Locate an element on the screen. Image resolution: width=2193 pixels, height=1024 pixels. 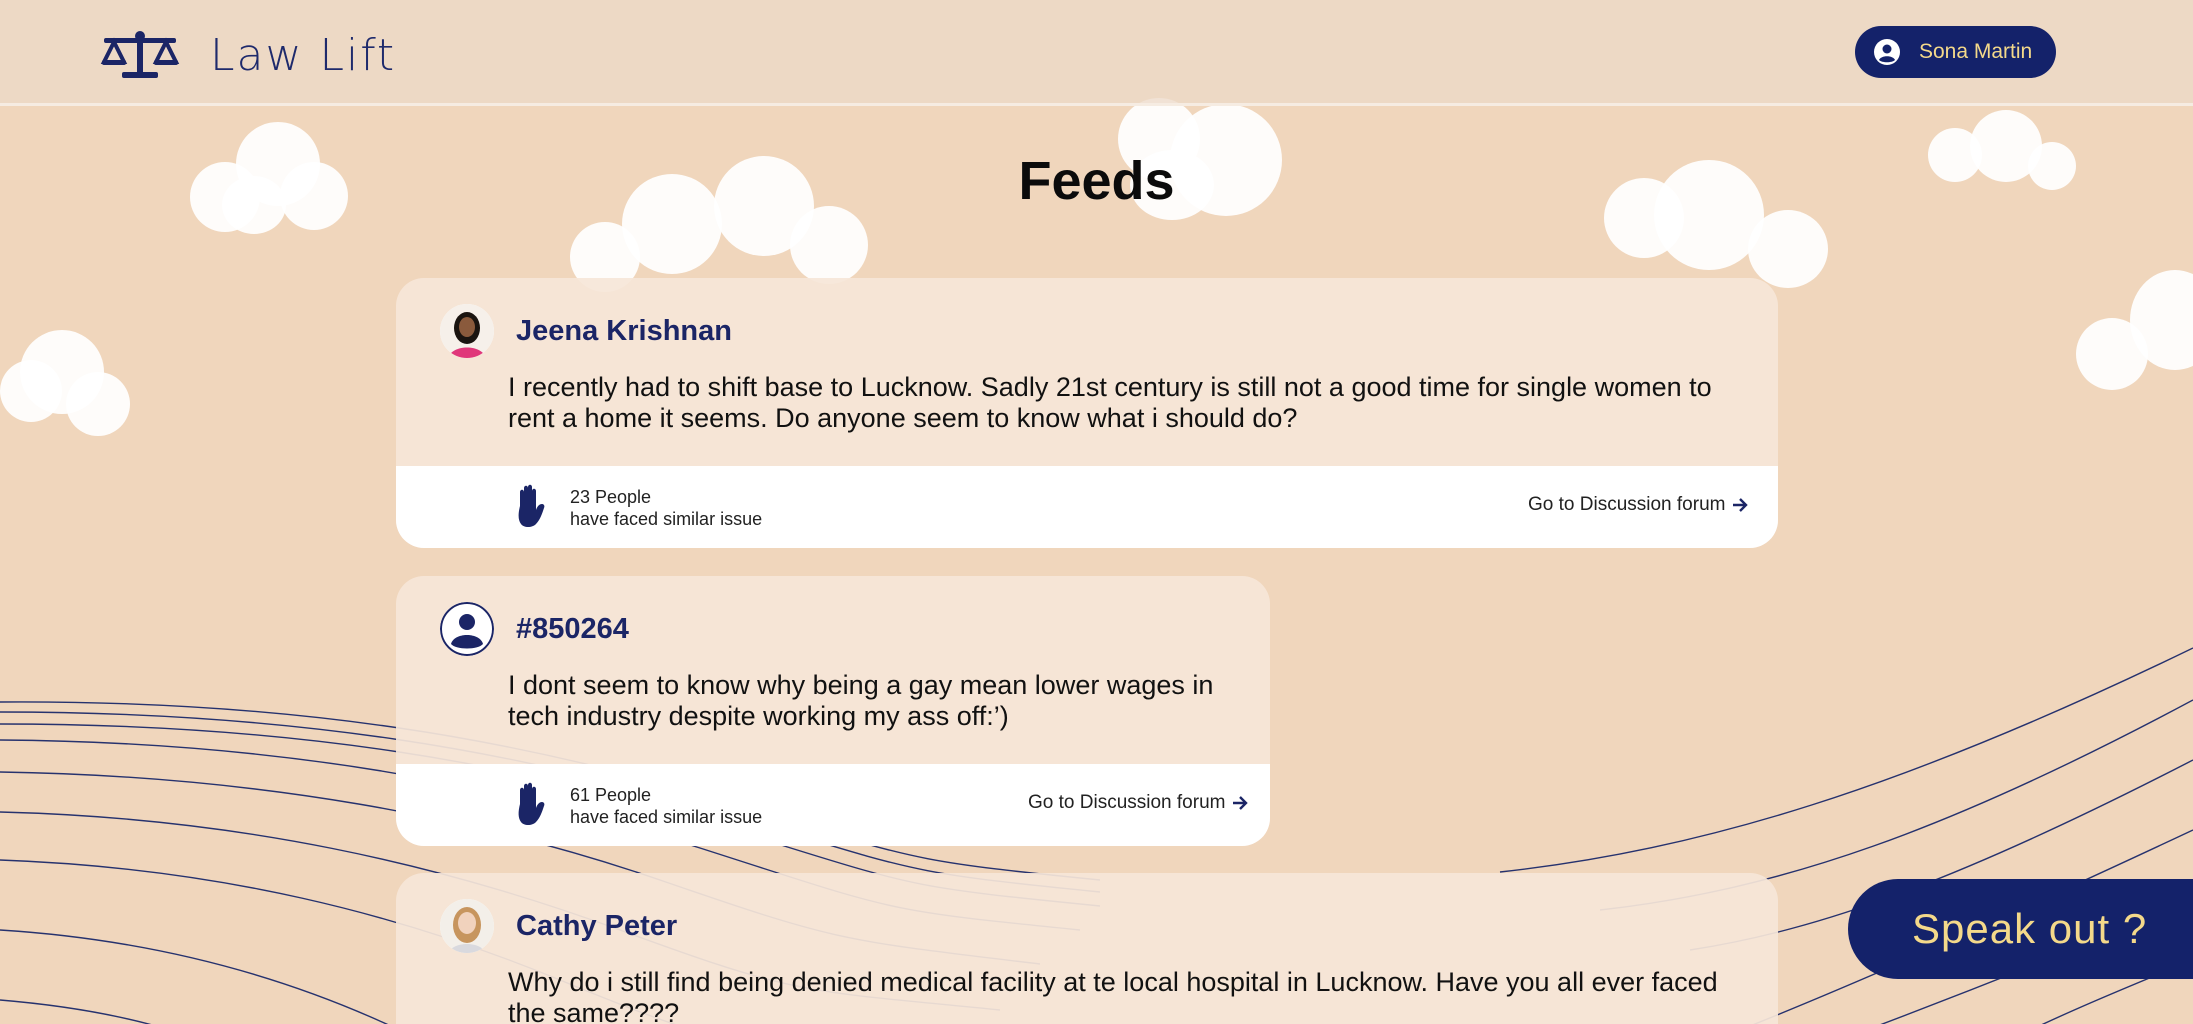
card-header: Cathy Peter is located at coordinates (558, 926).